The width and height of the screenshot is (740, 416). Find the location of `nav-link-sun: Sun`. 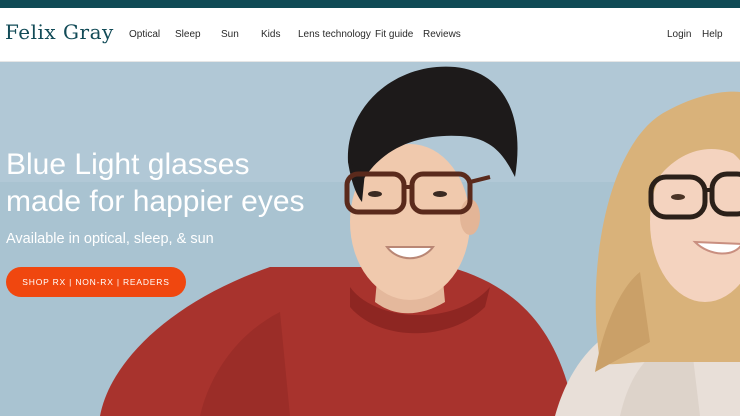

nav-link-sun: Sun is located at coordinates (230, 34).